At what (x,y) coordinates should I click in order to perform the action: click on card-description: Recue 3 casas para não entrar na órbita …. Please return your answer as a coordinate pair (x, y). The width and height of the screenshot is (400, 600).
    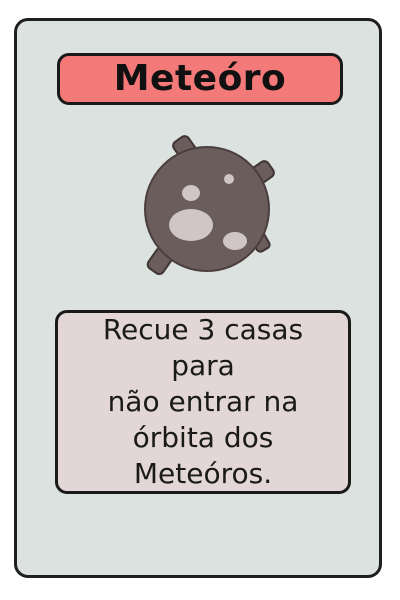
    Looking at the image, I should click on (203, 401).